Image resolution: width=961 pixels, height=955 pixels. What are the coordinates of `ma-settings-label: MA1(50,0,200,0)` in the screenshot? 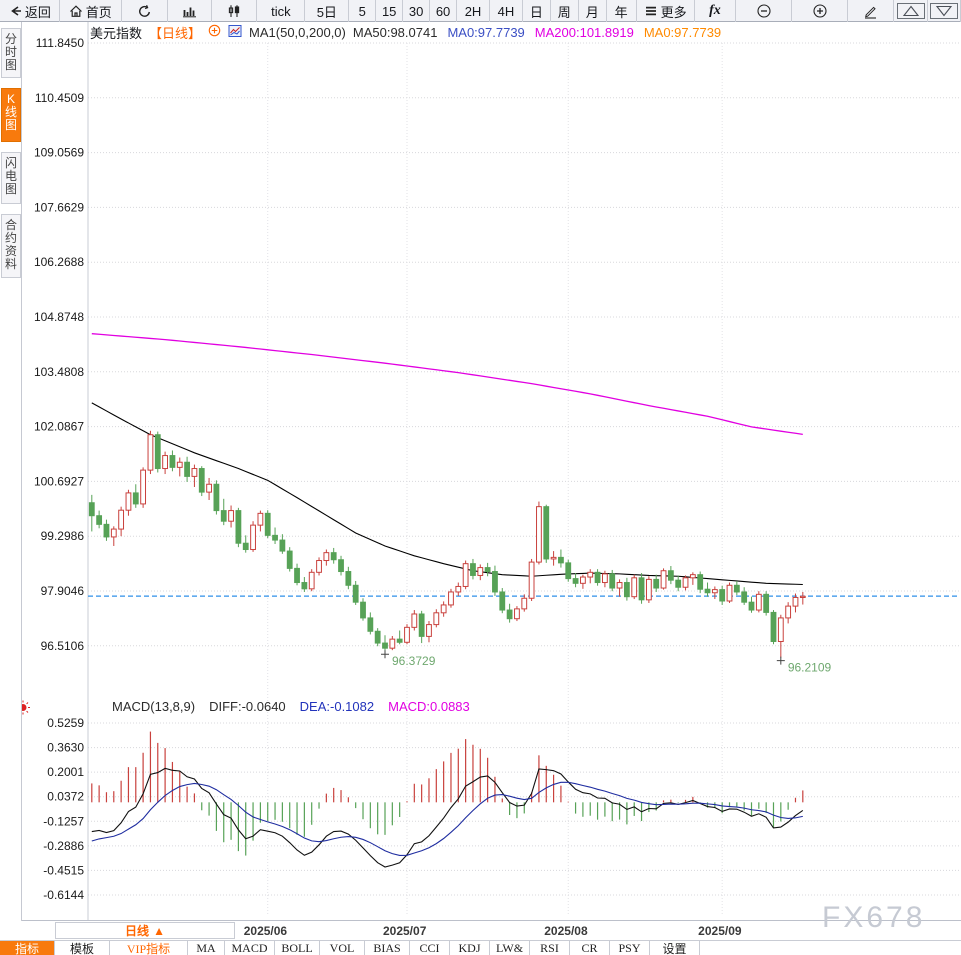 It's located at (297, 32).